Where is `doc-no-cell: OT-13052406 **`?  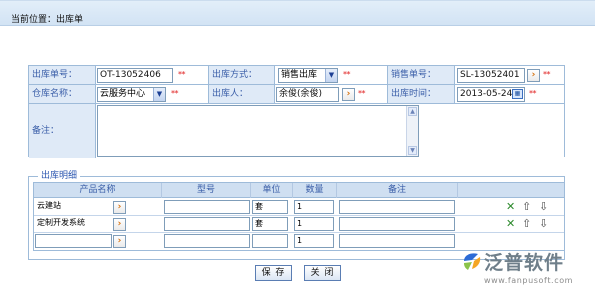 doc-no-cell: OT-13052406 ** is located at coordinates (152, 75).